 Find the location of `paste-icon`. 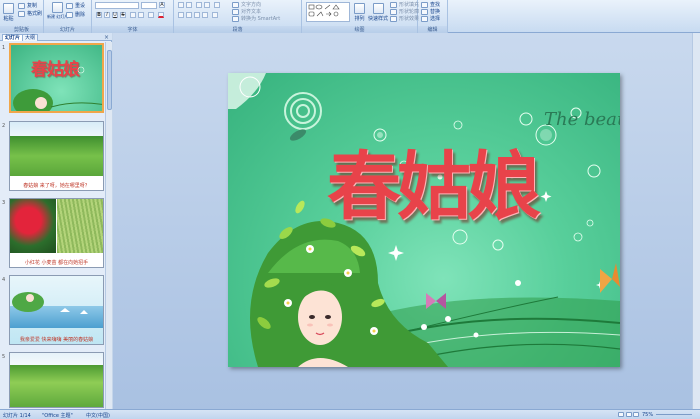

paste-icon is located at coordinates (8, 8).